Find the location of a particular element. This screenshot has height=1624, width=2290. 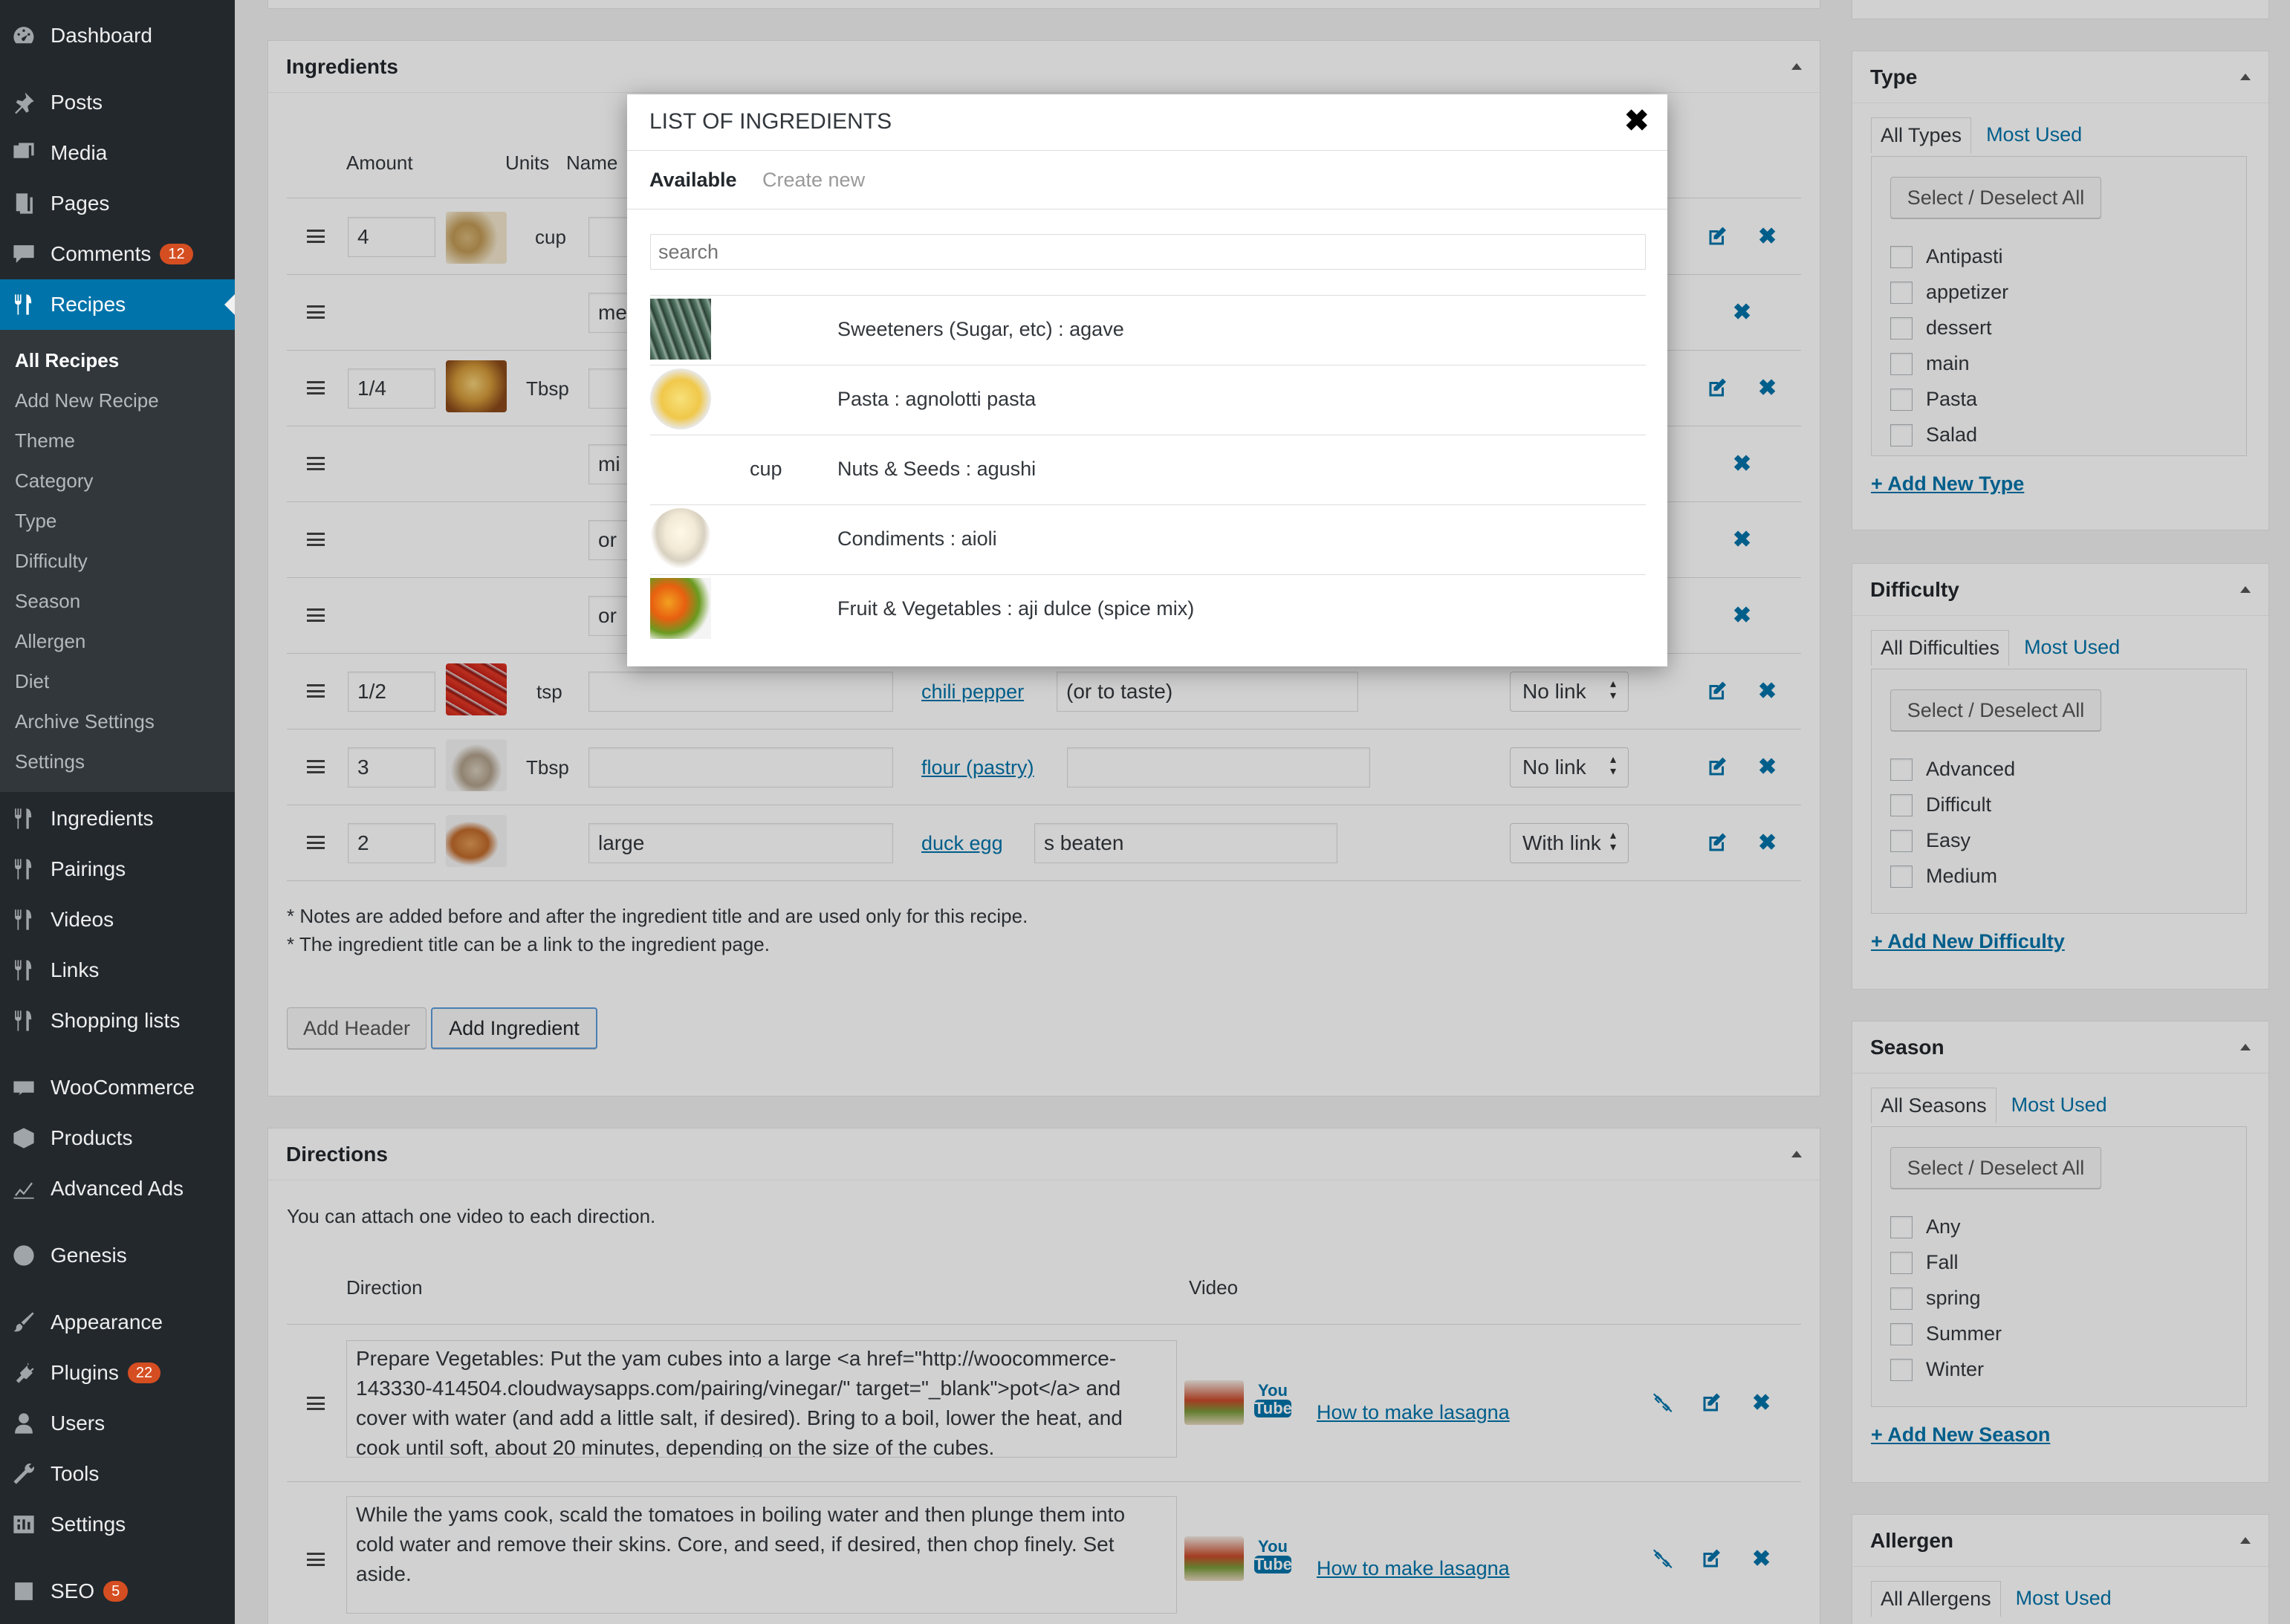

submenu-type: Type is located at coordinates (35, 521).